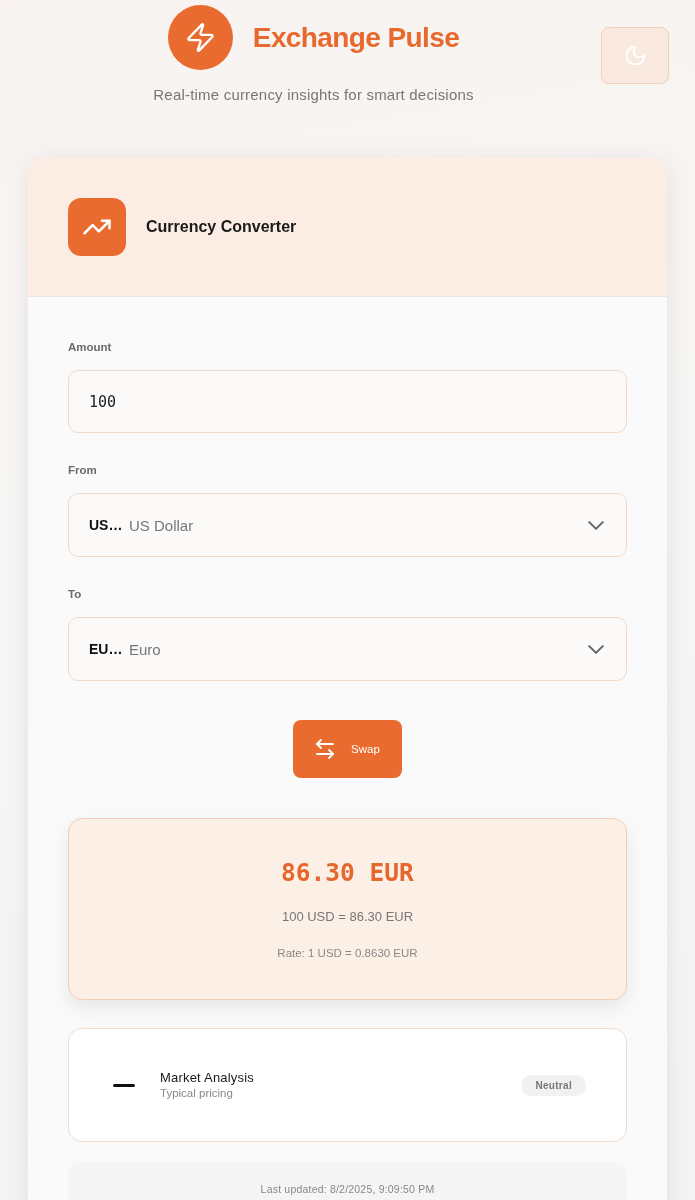  Describe the element at coordinates (356, 37) in the screenshot. I see `app-title: Exchange Pulse` at that location.